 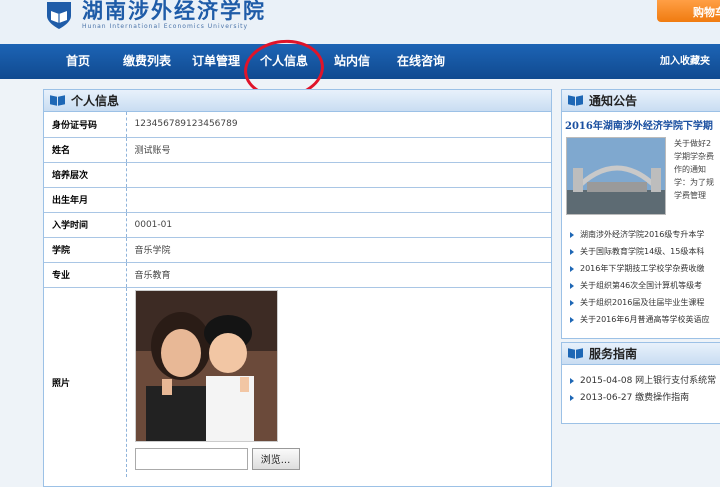 I want to click on profile-photo, so click(x=206, y=365).